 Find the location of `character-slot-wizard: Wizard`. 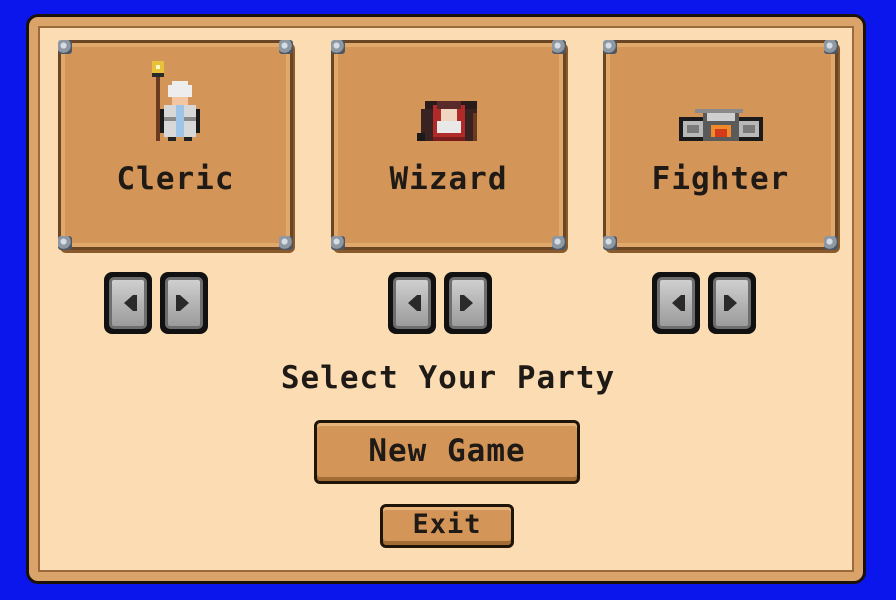

character-slot-wizard: Wizard is located at coordinates (448, 145).